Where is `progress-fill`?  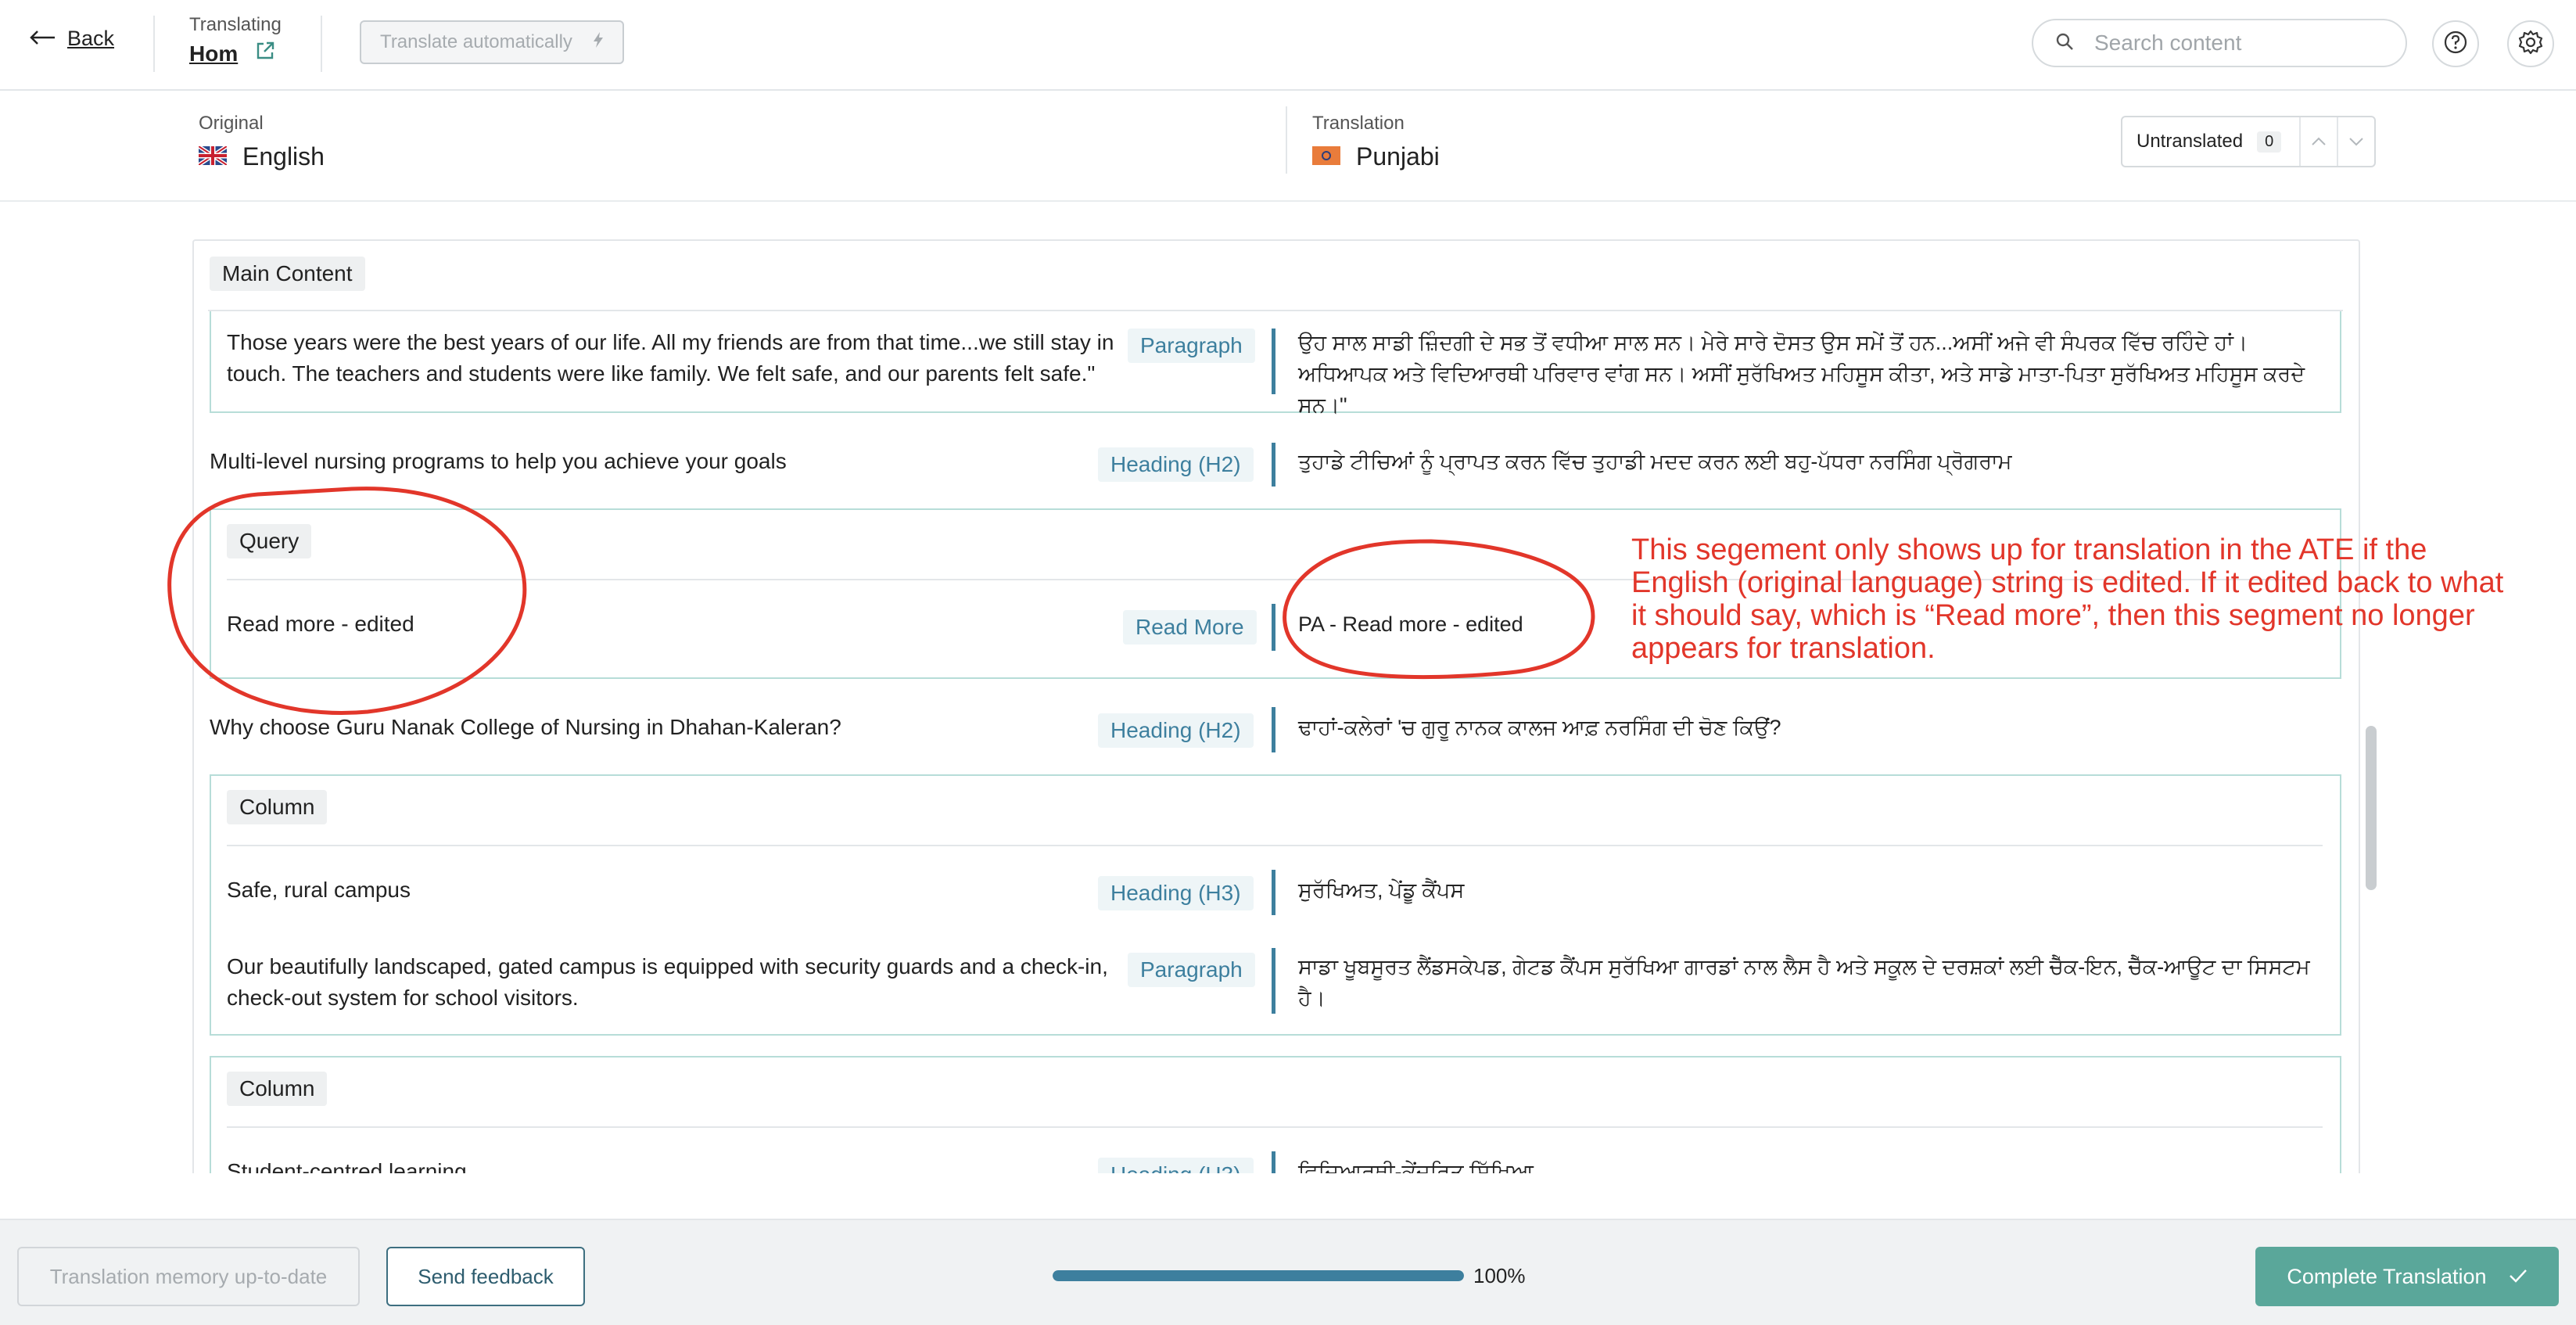 progress-fill is located at coordinates (1258, 1276).